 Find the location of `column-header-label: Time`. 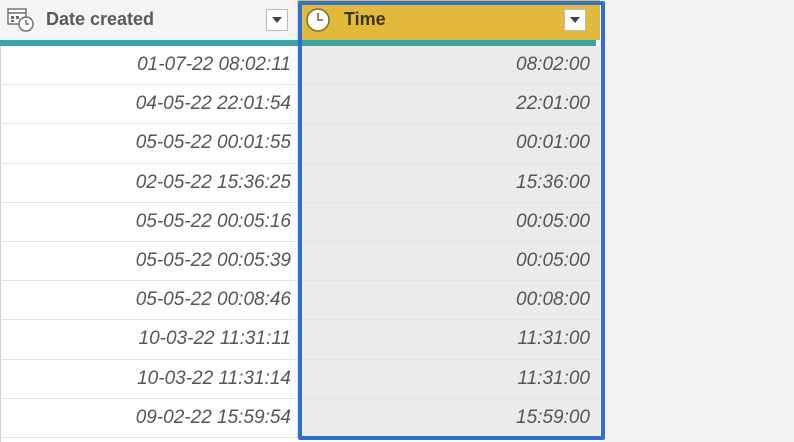

column-header-label: Time is located at coordinates (365, 19).